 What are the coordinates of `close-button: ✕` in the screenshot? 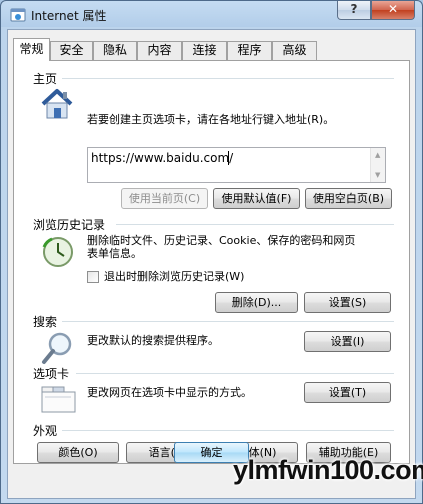 It's located at (393, 10).